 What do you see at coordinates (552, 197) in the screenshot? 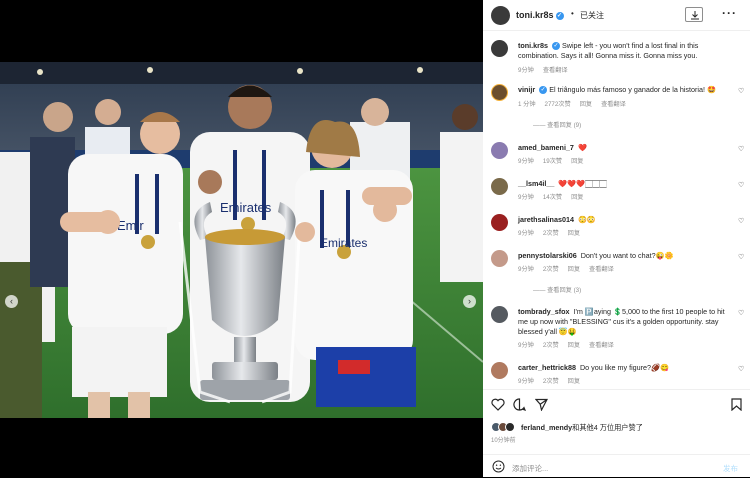
I see `comment-likes: 14次赞` at bounding box center [552, 197].